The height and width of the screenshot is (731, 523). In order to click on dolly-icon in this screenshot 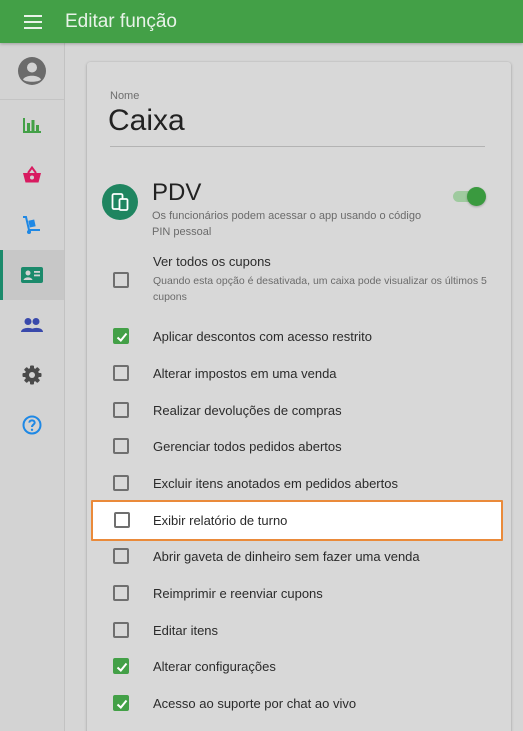, I will do `click(31, 225)`.